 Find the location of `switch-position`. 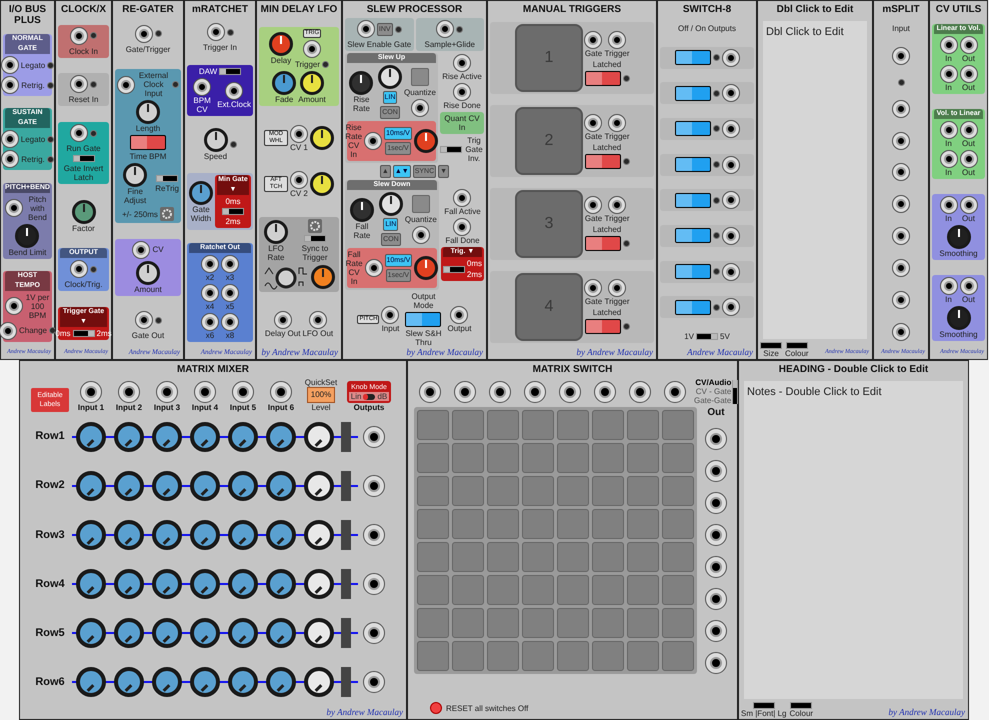

switch-position is located at coordinates (735, 384).